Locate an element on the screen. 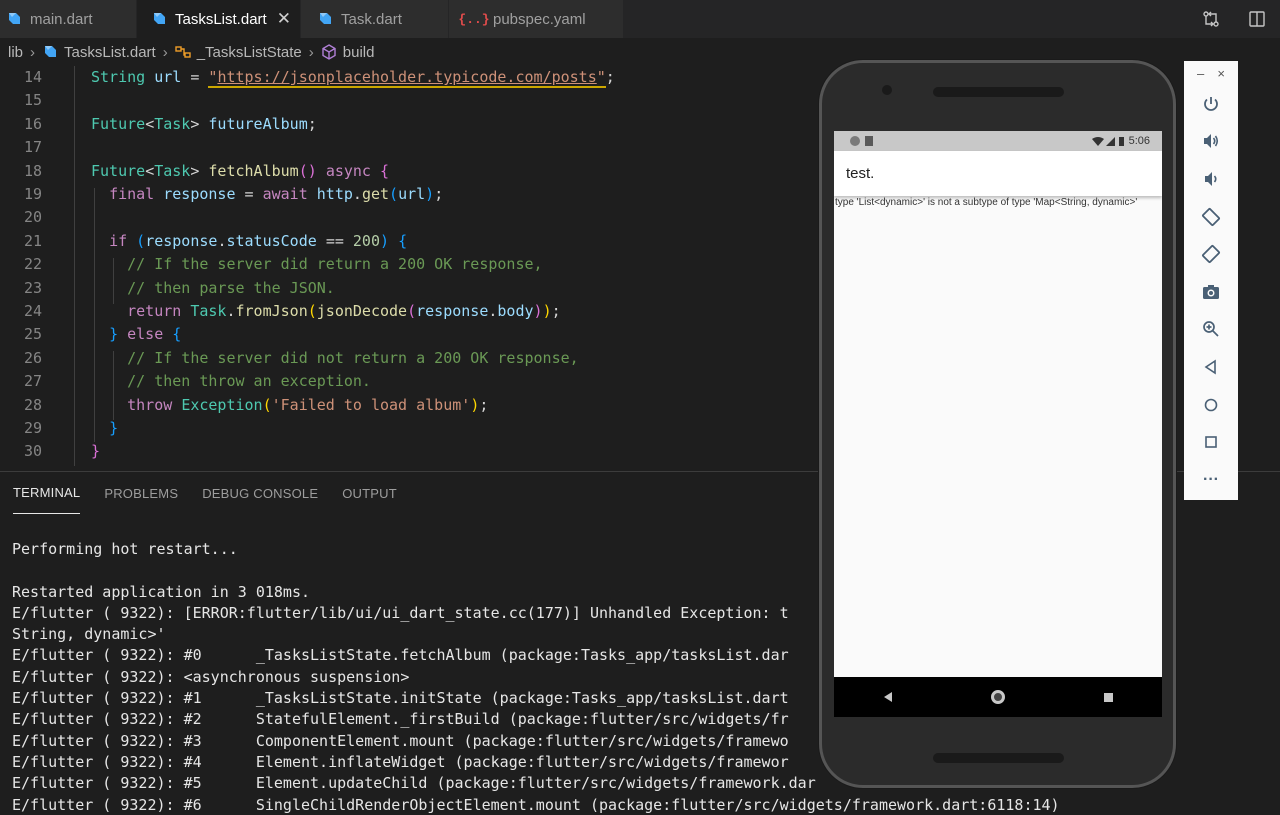  breadcrumb-item-method: build is located at coordinates (348, 52).